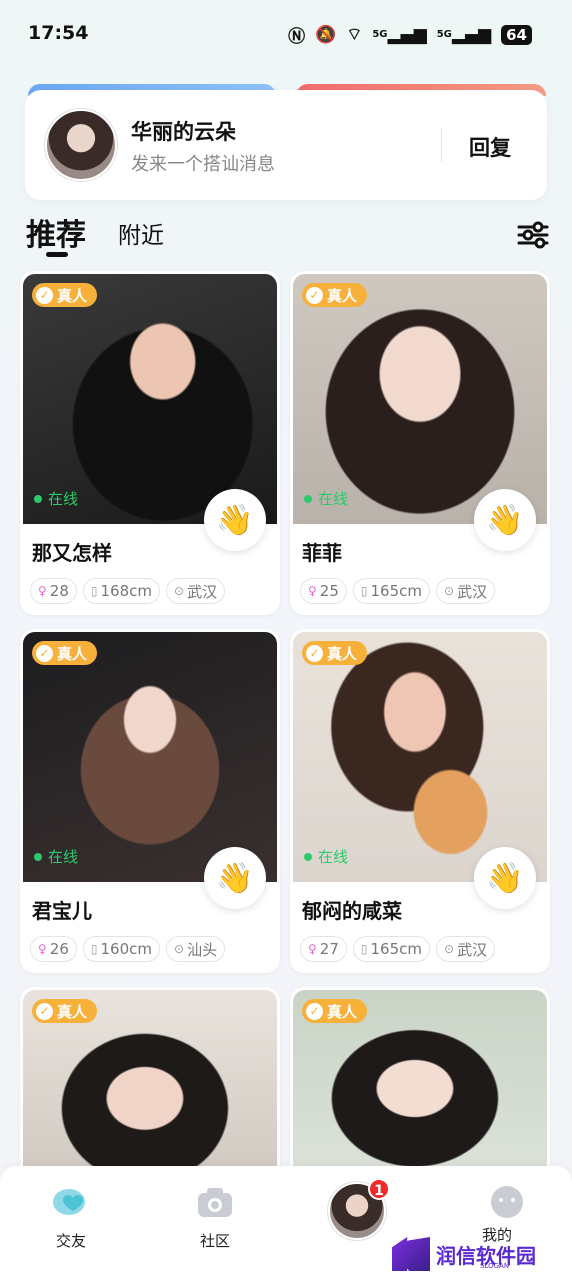 Image resolution: width=572 pixels, height=1279 pixels. What do you see at coordinates (495, 1266) in the screenshot?
I see `watermark-slogan: SLOGAN` at bounding box center [495, 1266].